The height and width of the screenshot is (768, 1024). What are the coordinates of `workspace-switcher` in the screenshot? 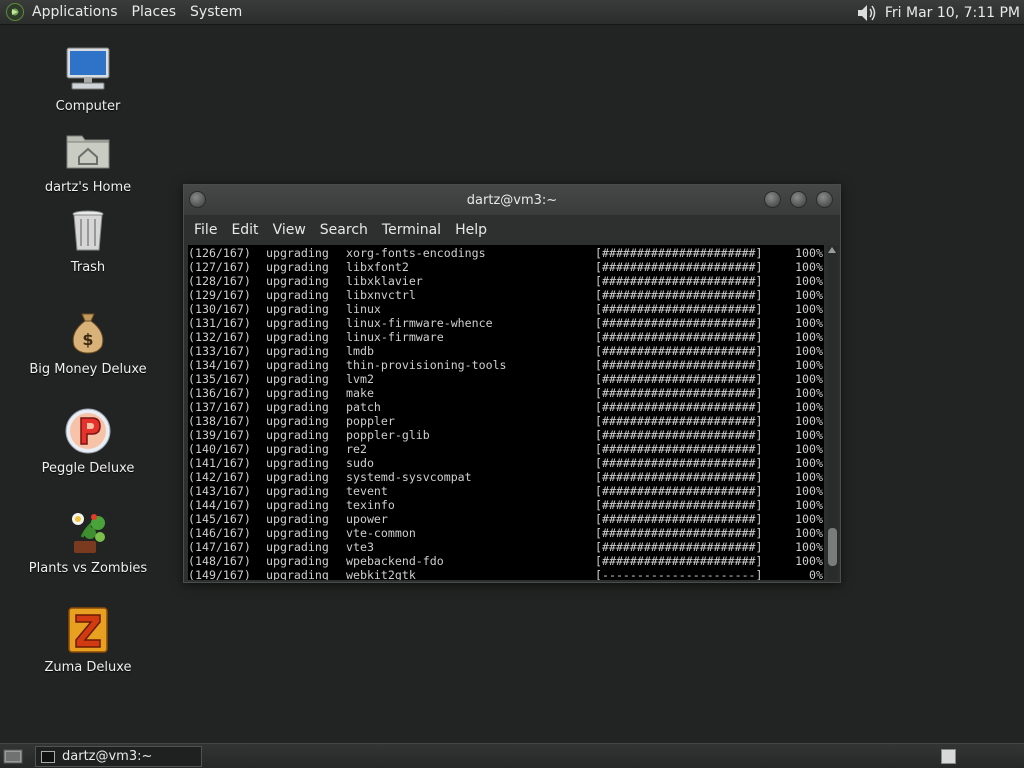 It's located at (948, 756).